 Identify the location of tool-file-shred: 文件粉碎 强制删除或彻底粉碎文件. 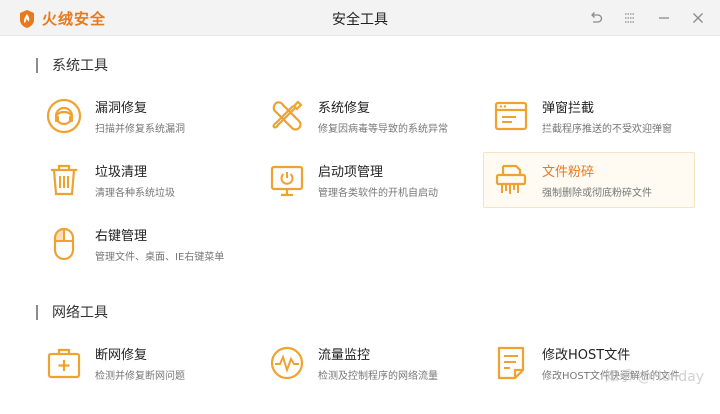
(589, 180).